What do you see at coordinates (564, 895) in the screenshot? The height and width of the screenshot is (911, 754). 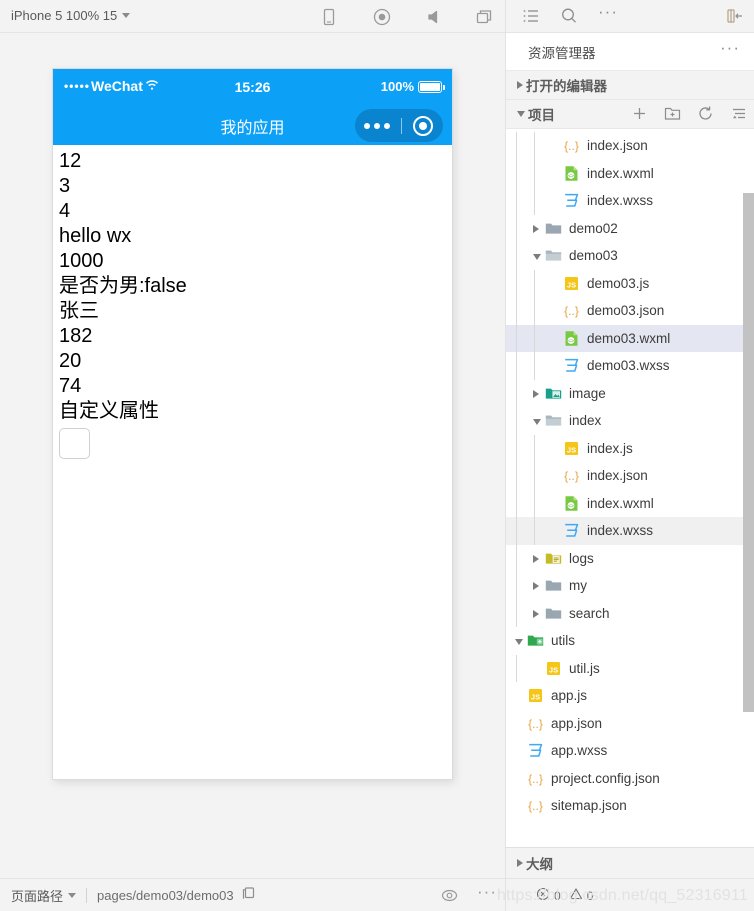 I see `diagnostics-indicator: 0 0` at bounding box center [564, 895].